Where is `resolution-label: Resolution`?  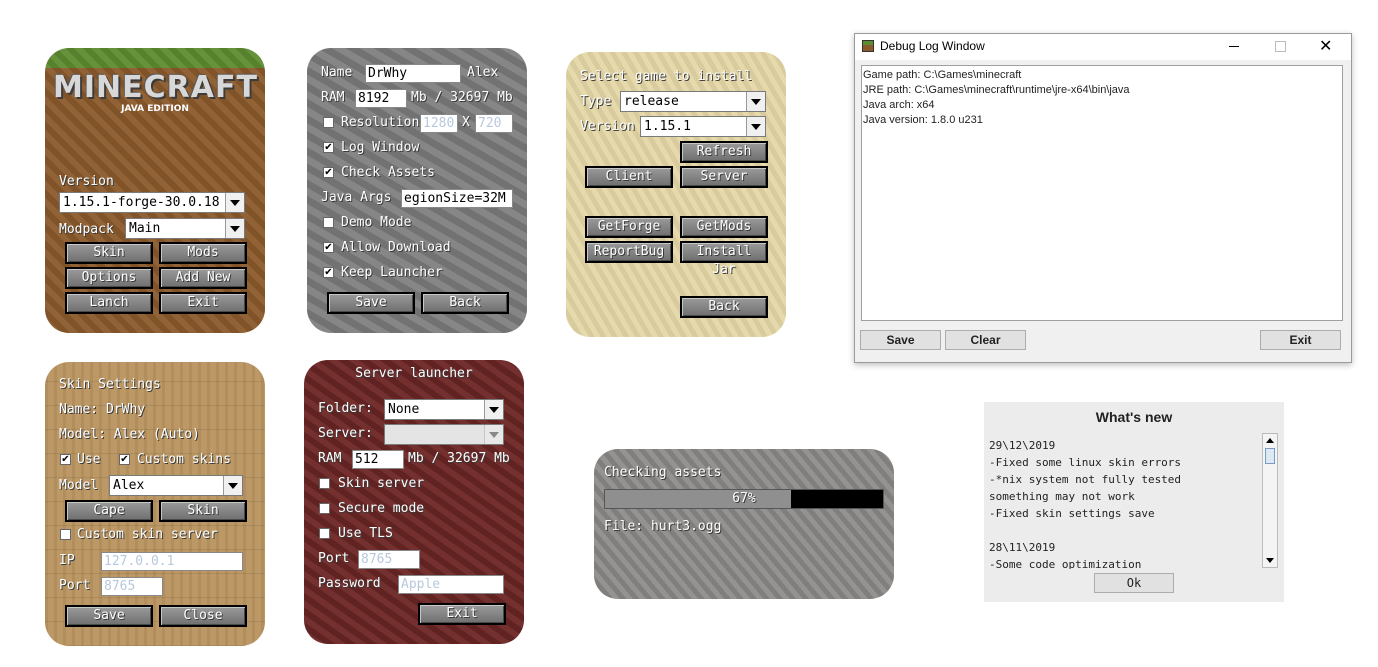 resolution-label: Resolution is located at coordinates (380, 122).